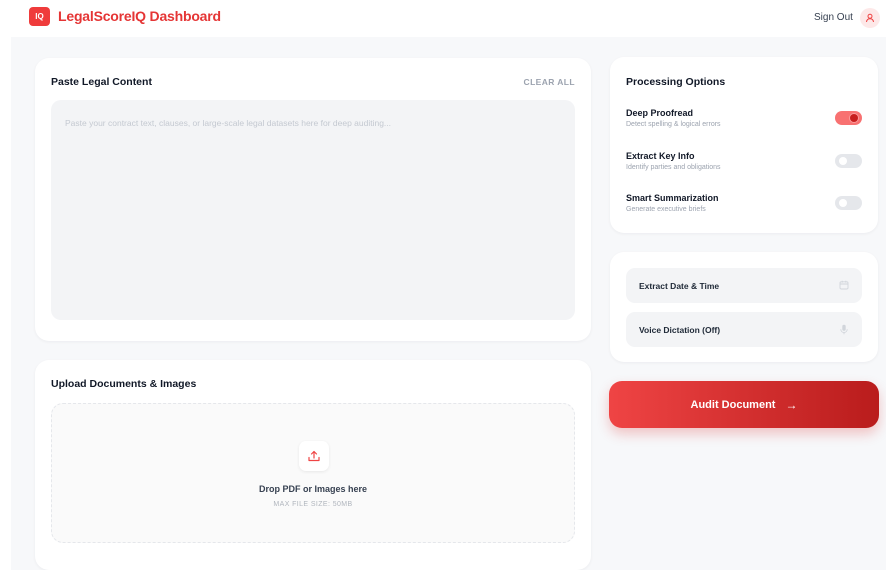 Image resolution: width=886 pixels, height=570 pixels. Describe the element at coordinates (101, 82) in the screenshot. I see `paste-card-title: Paste Legal Content` at that location.